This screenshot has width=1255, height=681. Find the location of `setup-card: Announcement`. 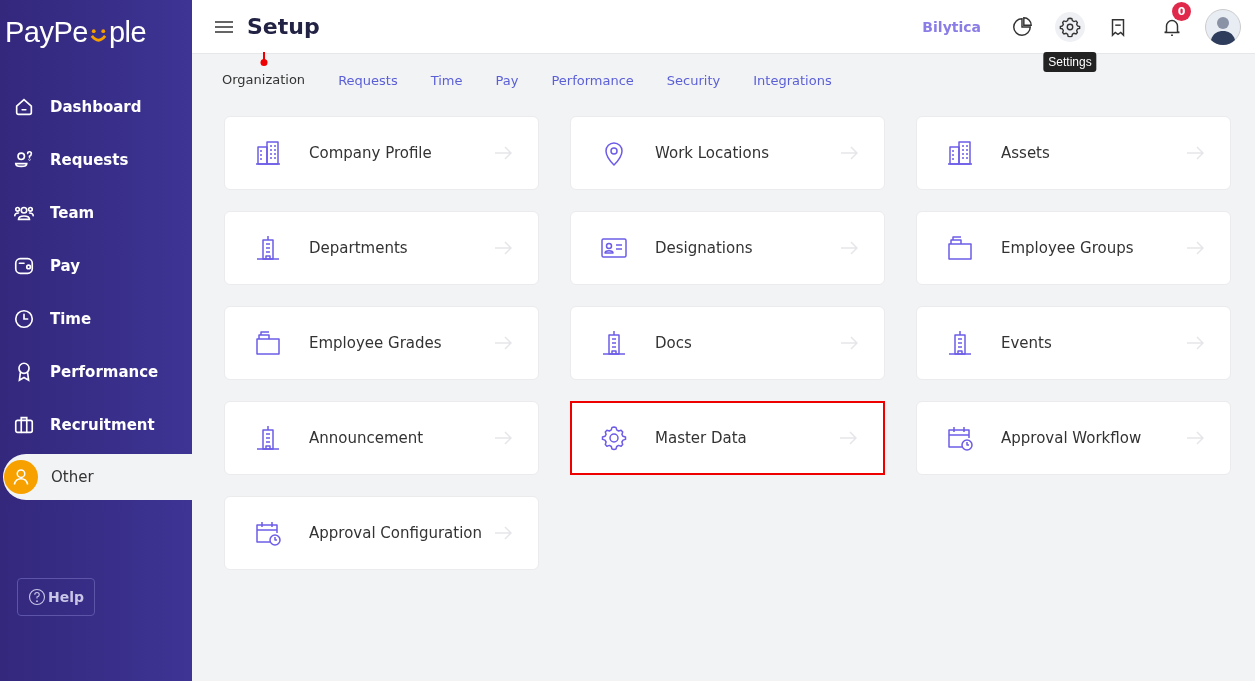

setup-card: Announcement is located at coordinates (381, 438).